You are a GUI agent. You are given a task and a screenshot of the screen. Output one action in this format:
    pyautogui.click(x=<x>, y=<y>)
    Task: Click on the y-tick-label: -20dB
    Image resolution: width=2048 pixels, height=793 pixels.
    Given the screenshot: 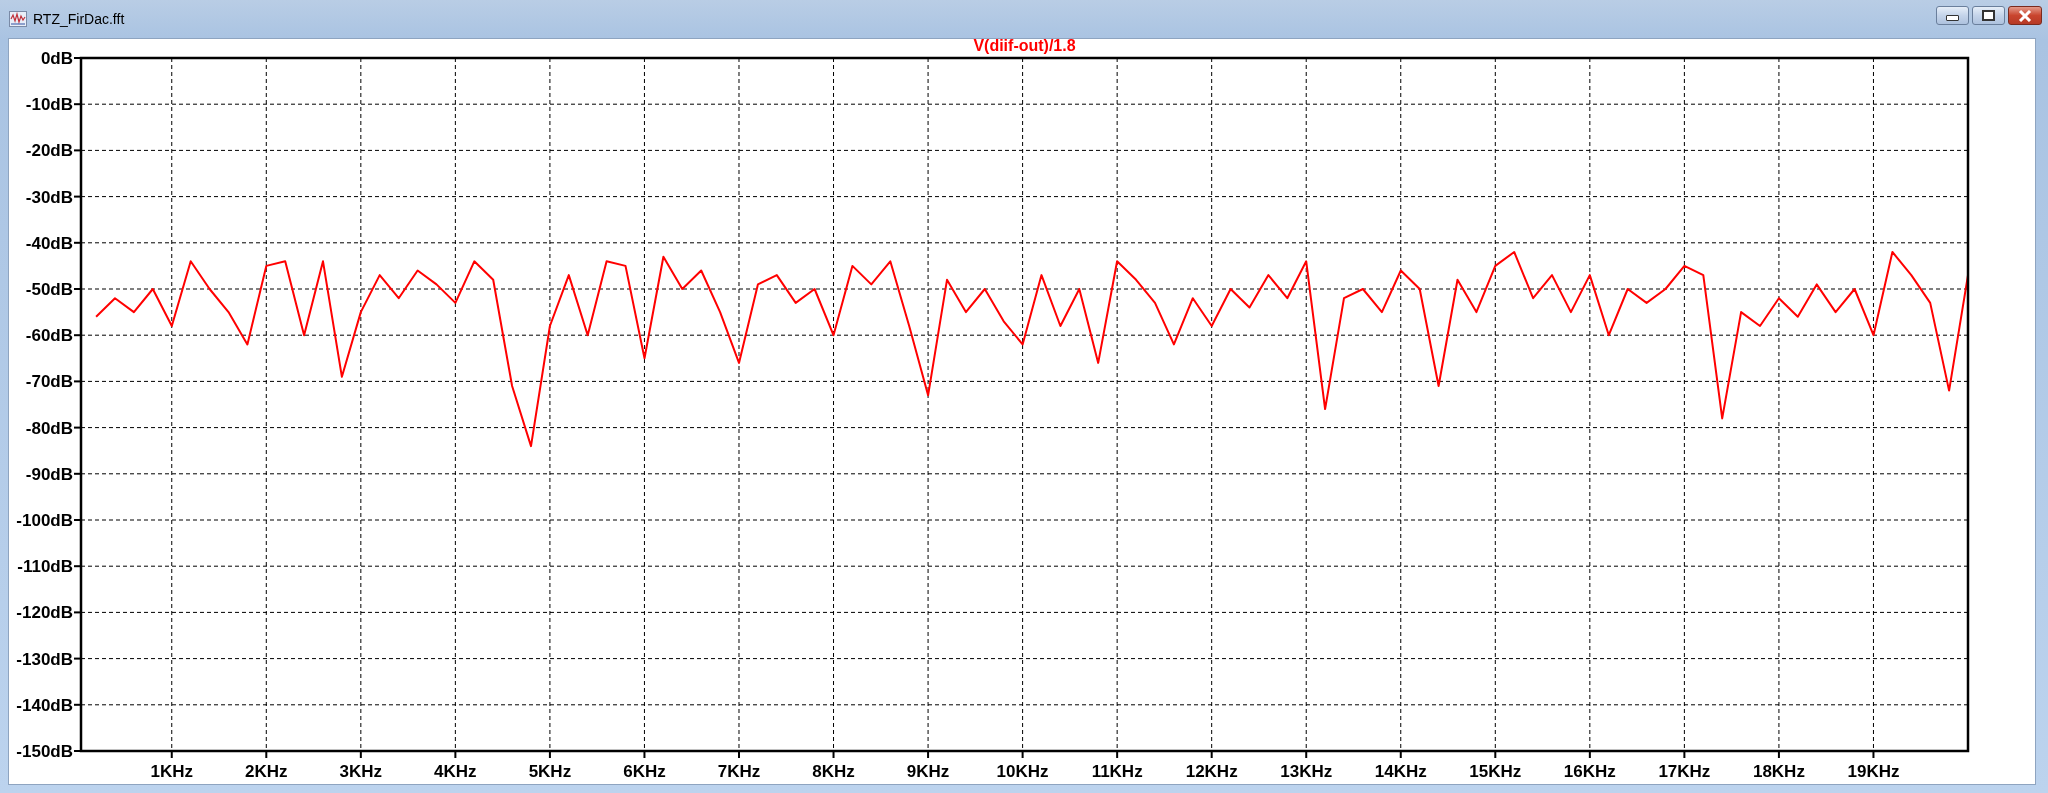 What is the action you would take?
    pyautogui.click(x=49, y=151)
    